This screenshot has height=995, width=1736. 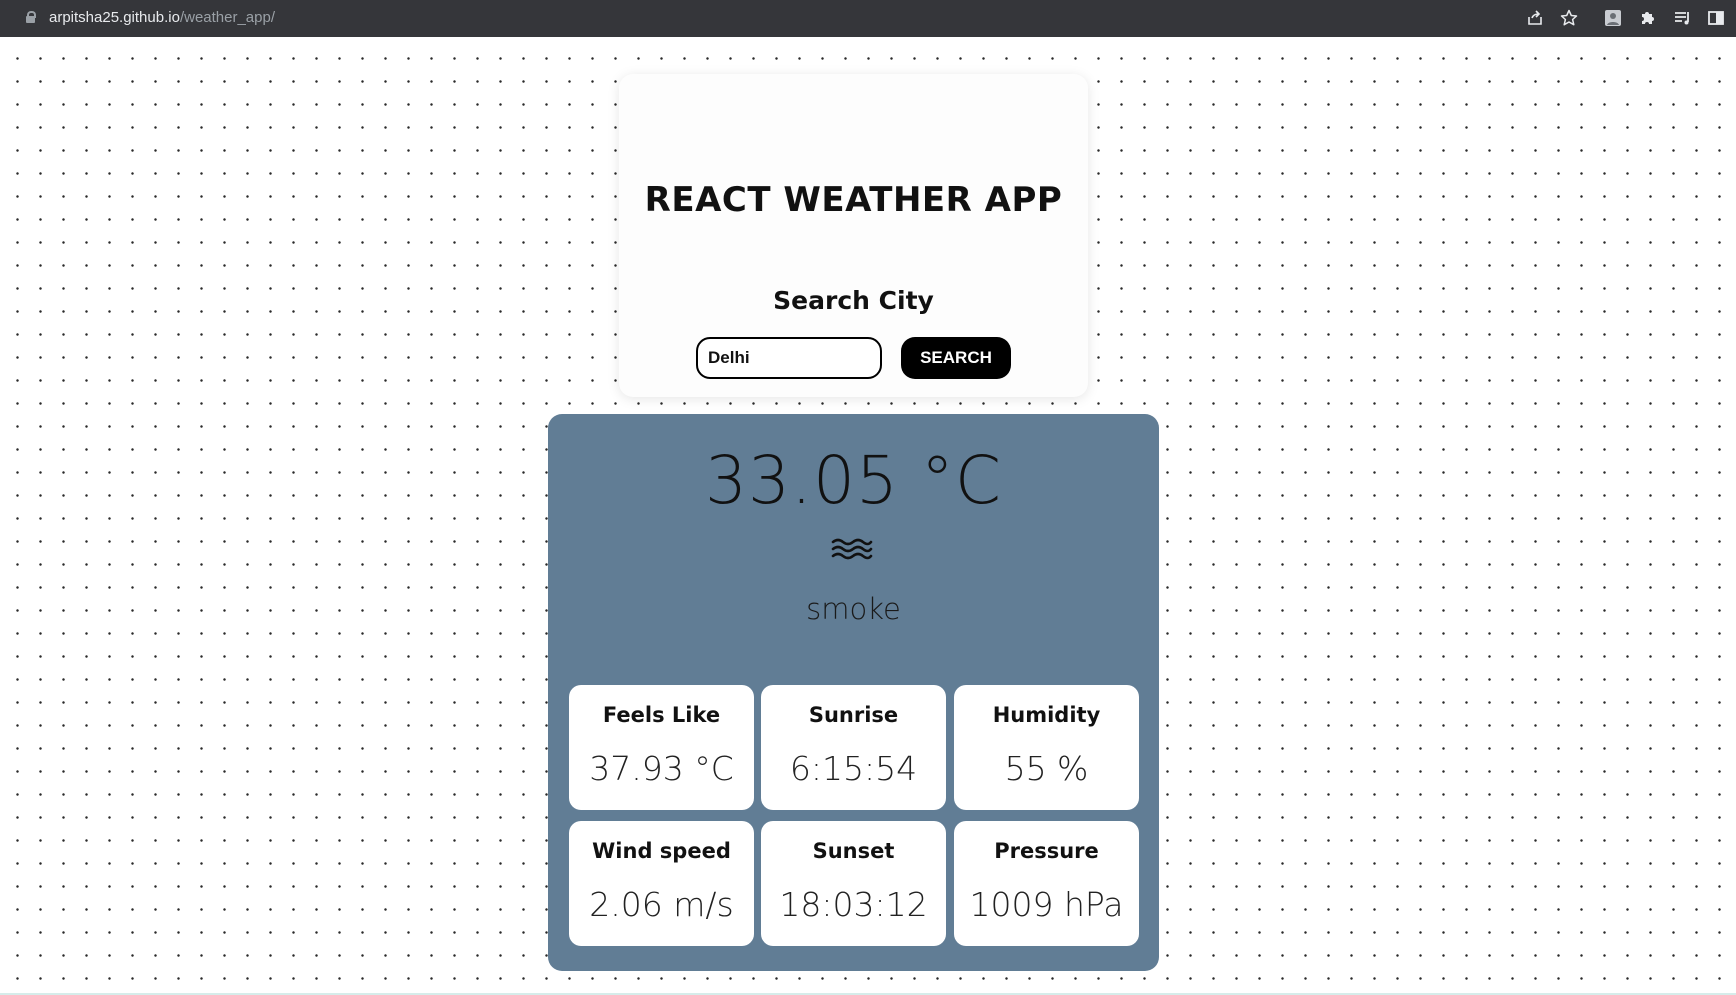 I want to click on search-city-label: Search City, so click(x=853, y=300).